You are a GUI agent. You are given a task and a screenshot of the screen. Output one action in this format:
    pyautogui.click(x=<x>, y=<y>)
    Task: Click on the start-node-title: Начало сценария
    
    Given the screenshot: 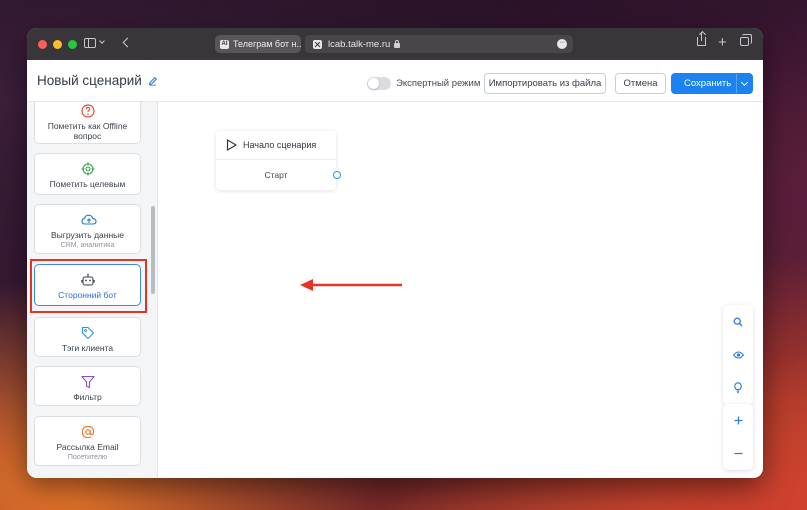 What is the action you would take?
    pyautogui.click(x=280, y=145)
    